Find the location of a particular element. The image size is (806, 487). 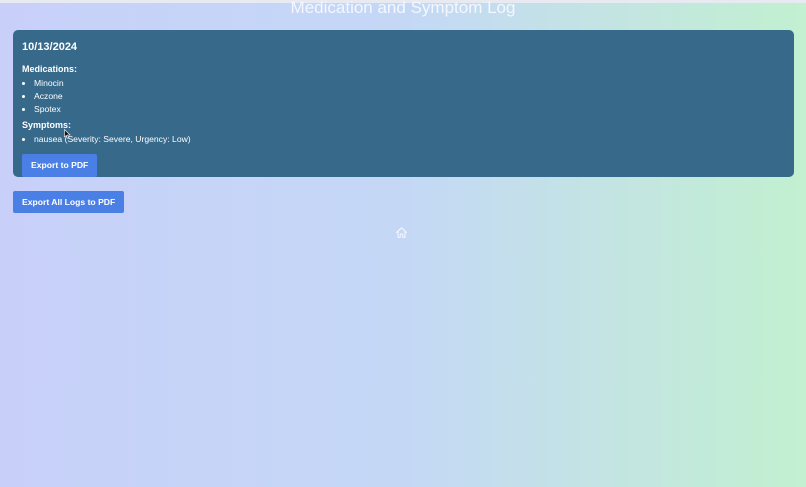

home-link is located at coordinates (401, 232).